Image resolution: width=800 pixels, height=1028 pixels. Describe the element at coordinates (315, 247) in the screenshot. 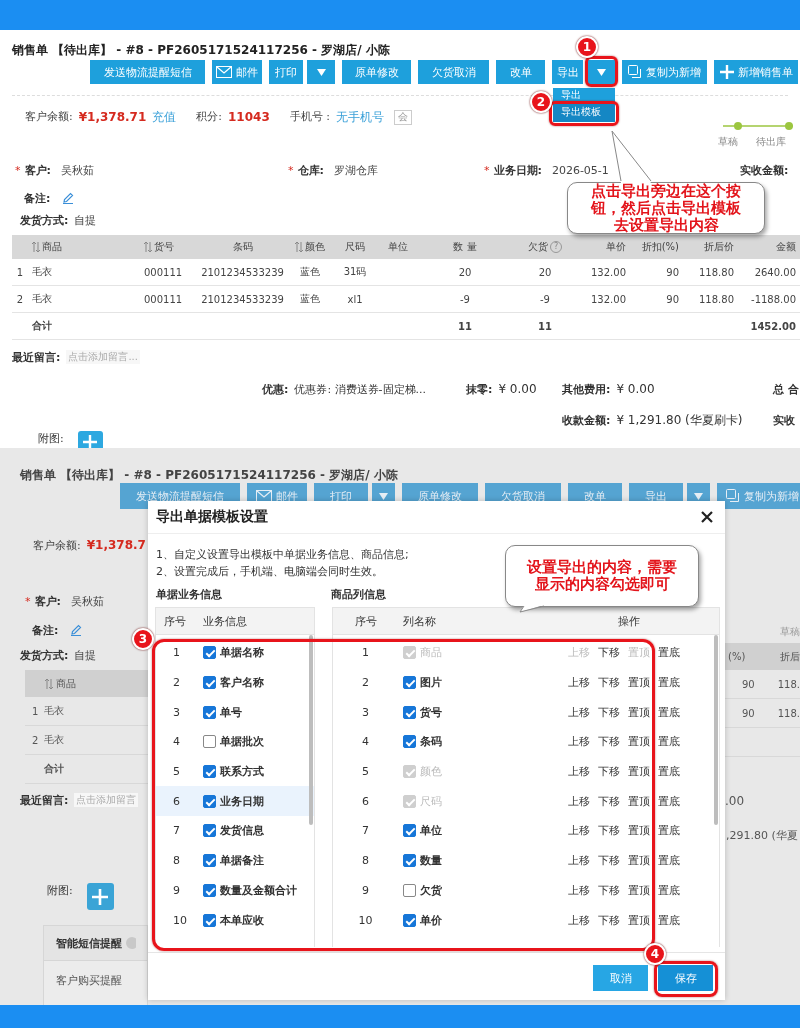

I see `column-header: 颜色` at that location.